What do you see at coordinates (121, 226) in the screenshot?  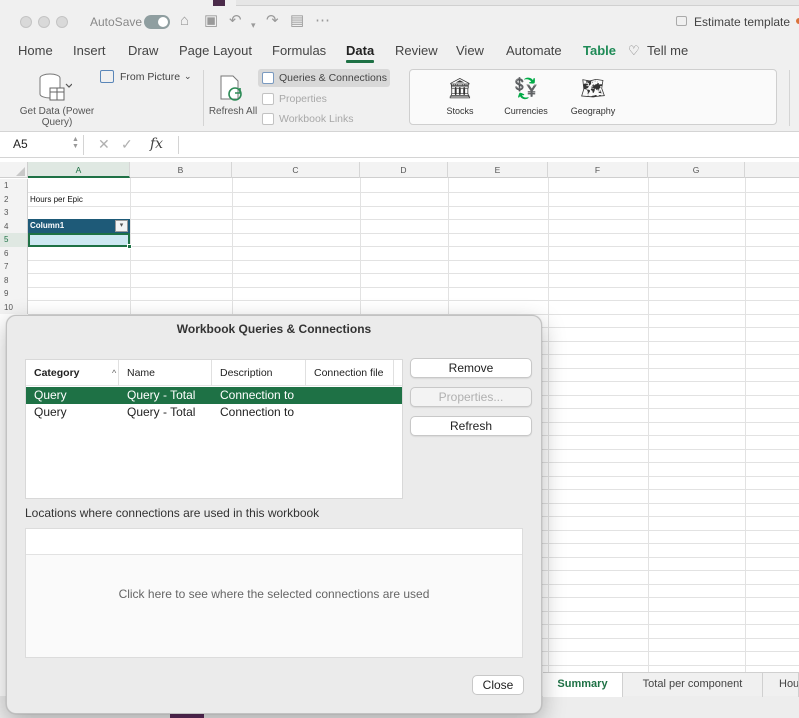 I see `filter-dropdown-icon: ▾` at bounding box center [121, 226].